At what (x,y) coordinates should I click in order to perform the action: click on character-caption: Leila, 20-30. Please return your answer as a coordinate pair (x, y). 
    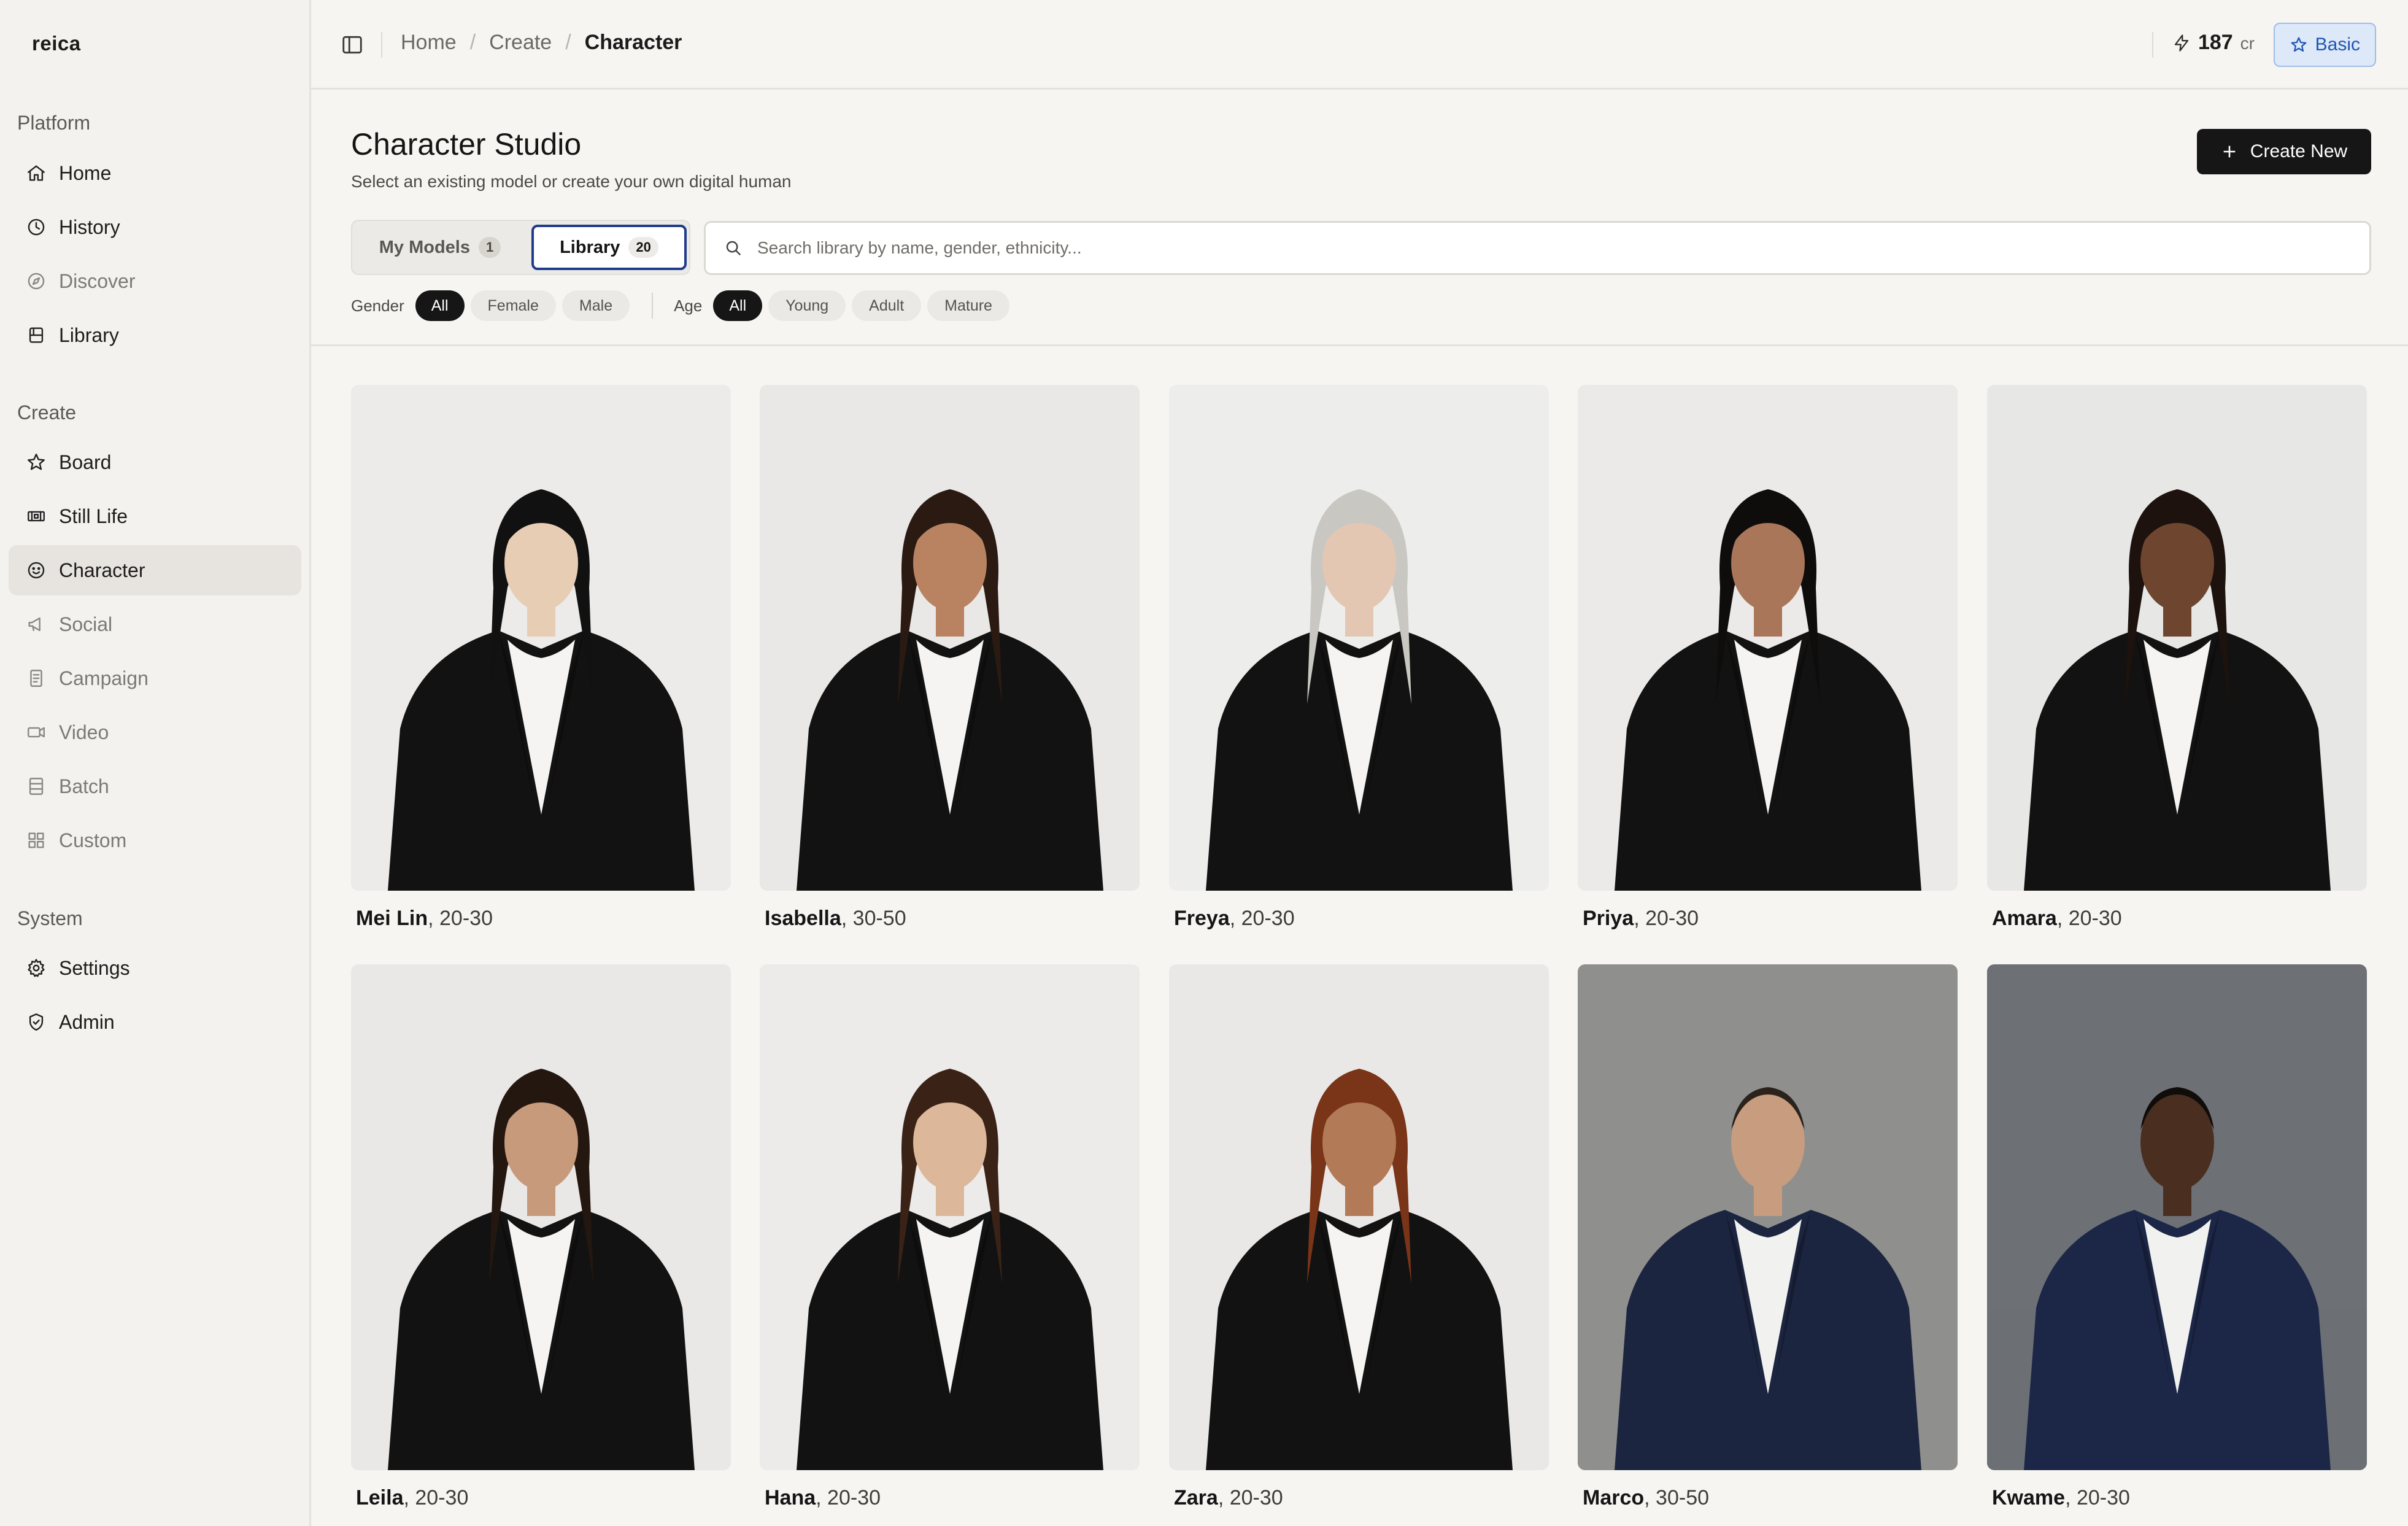
    Looking at the image, I should click on (413, 1497).